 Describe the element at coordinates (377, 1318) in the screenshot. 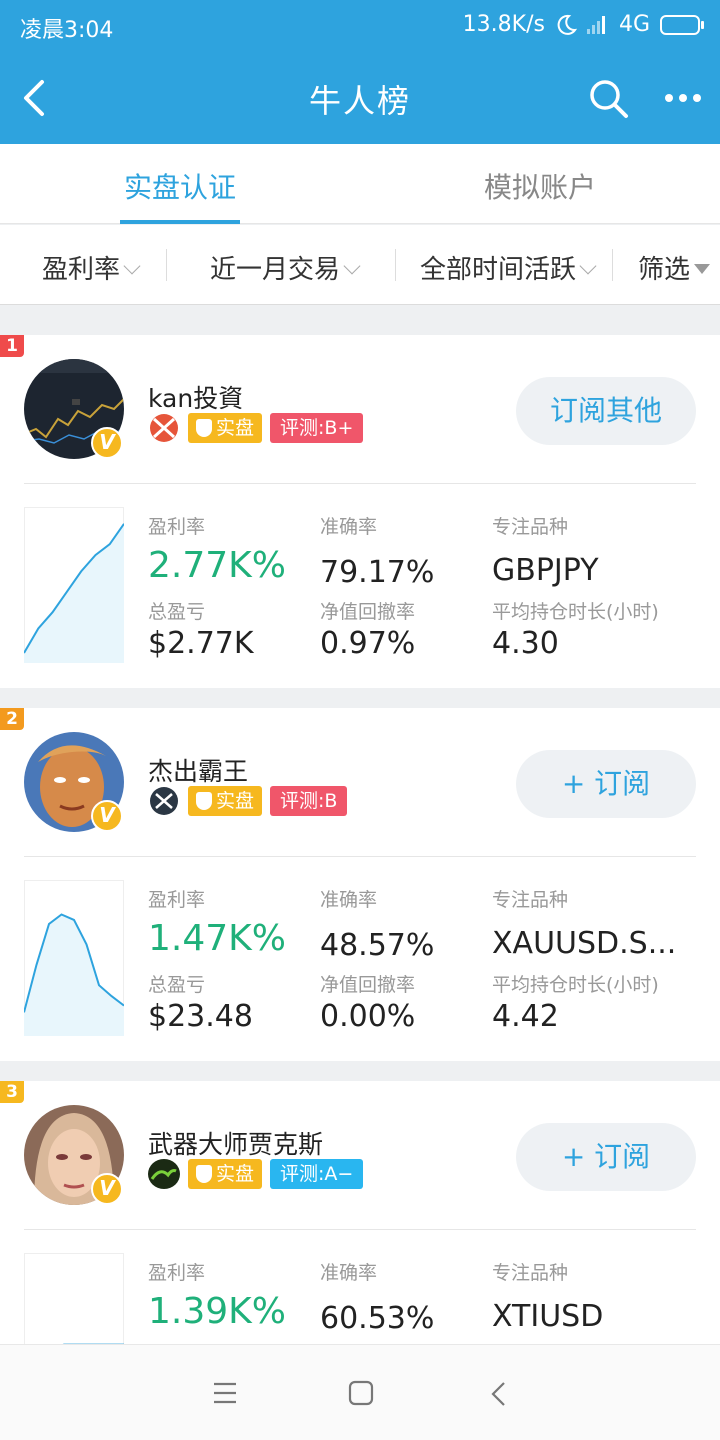

I see `accuracy-value: 60.53%` at that location.